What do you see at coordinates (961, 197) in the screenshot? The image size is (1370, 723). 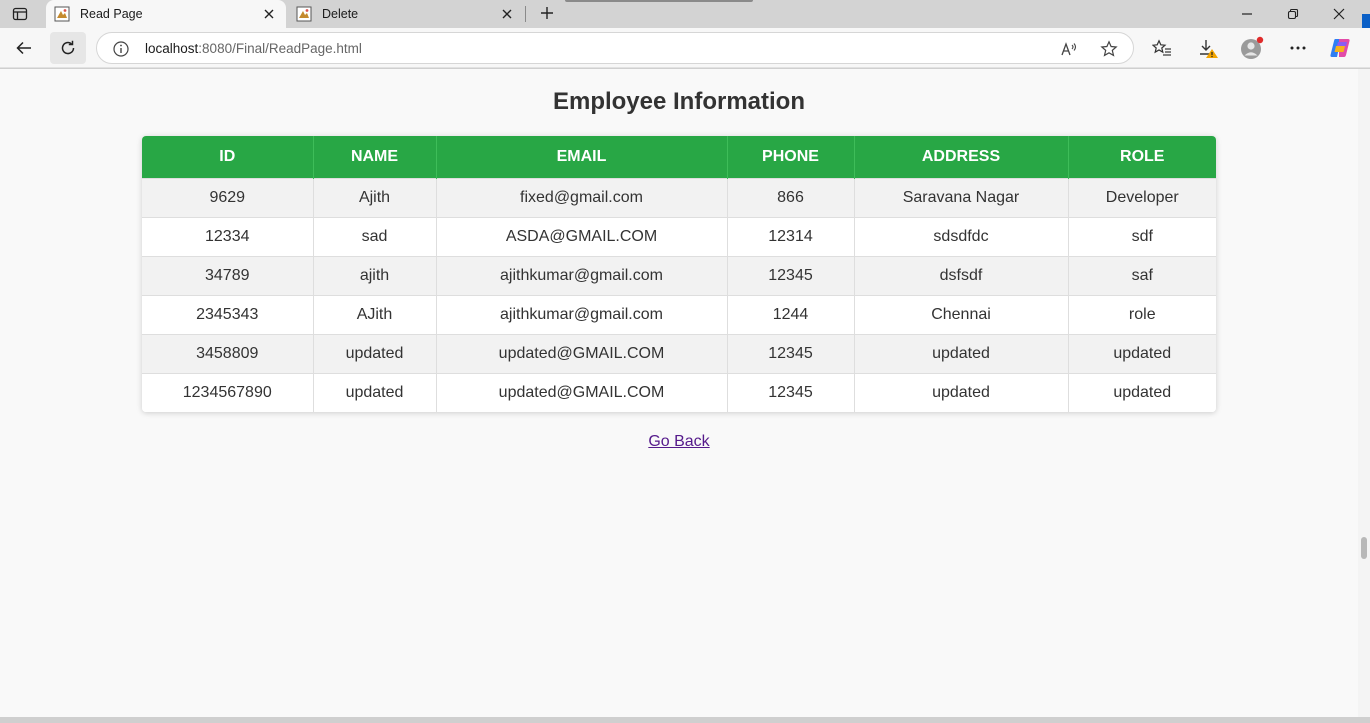 I see `cell-address: Saravana Nagar` at bounding box center [961, 197].